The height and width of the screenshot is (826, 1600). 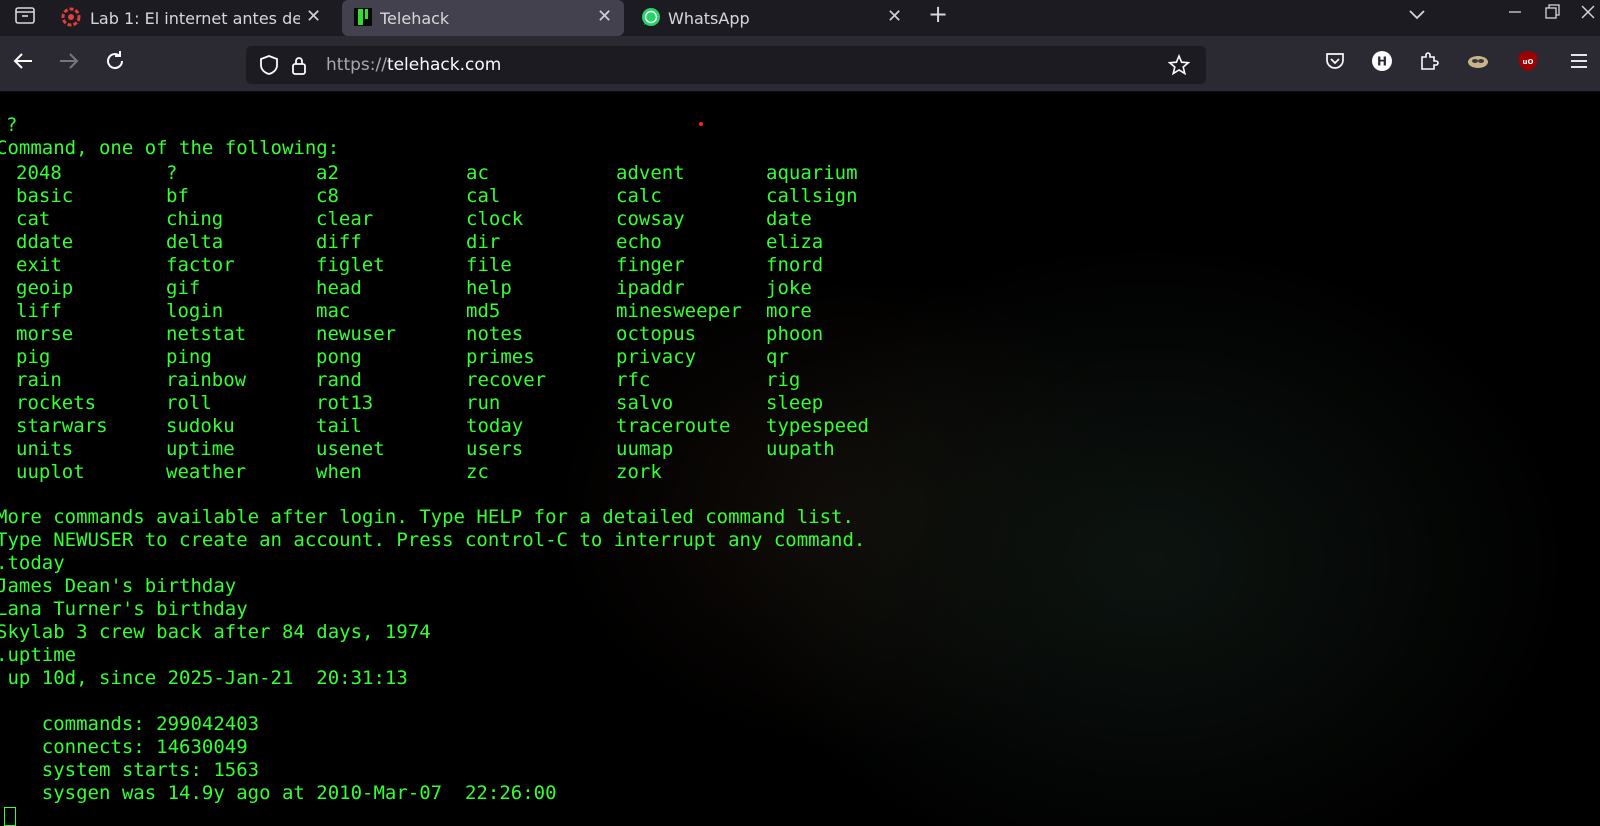 I want to click on uptime-command: .uptime, so click(x=38, y=655).